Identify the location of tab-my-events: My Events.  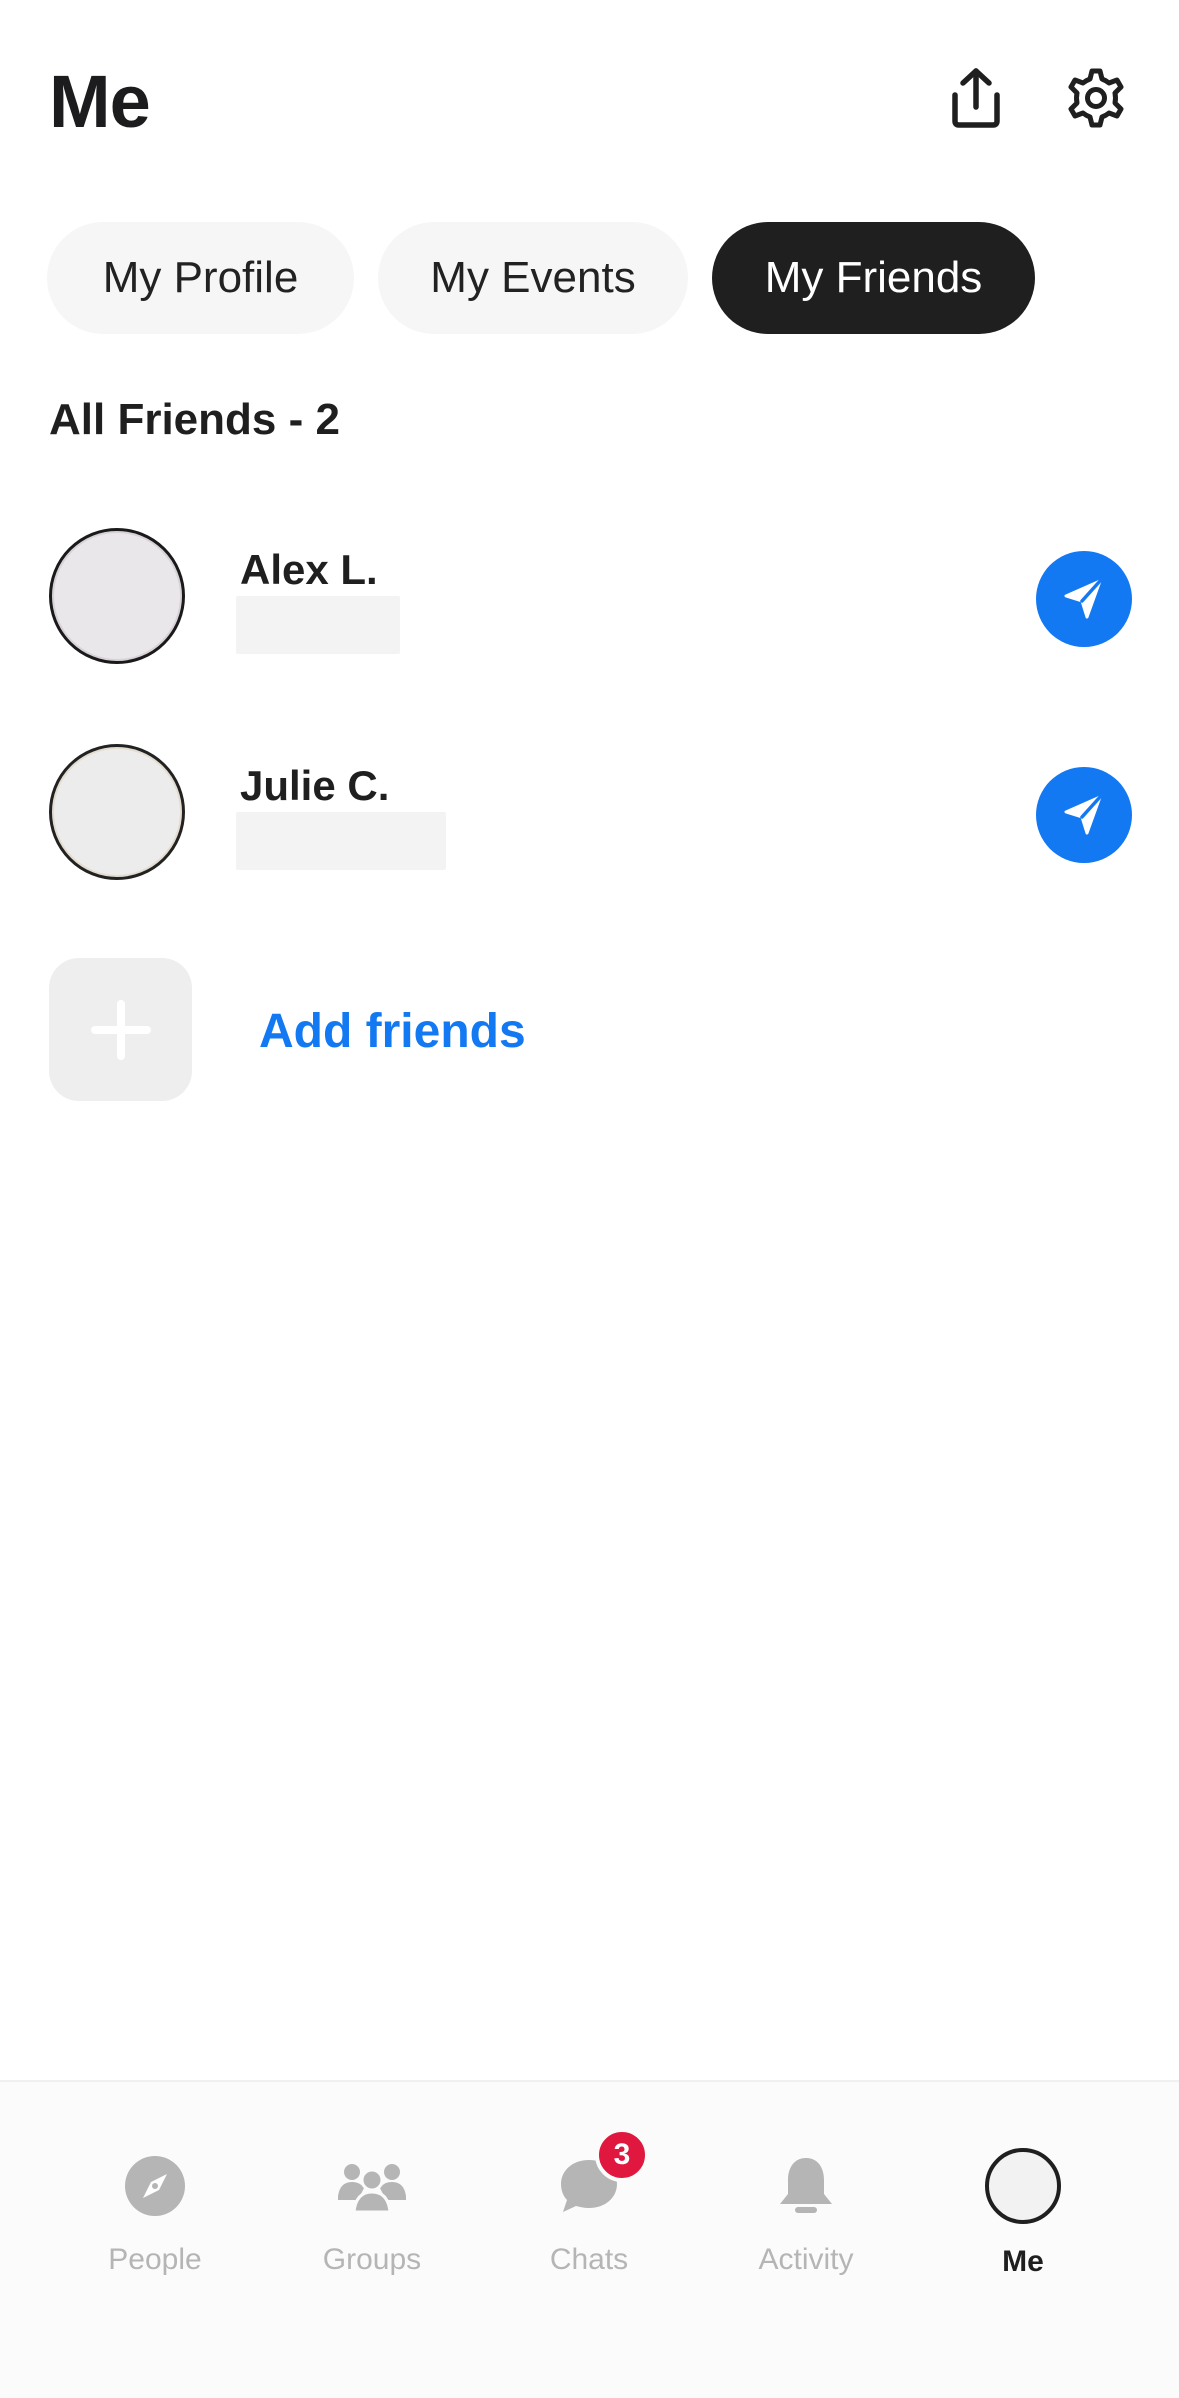
(533, 278).